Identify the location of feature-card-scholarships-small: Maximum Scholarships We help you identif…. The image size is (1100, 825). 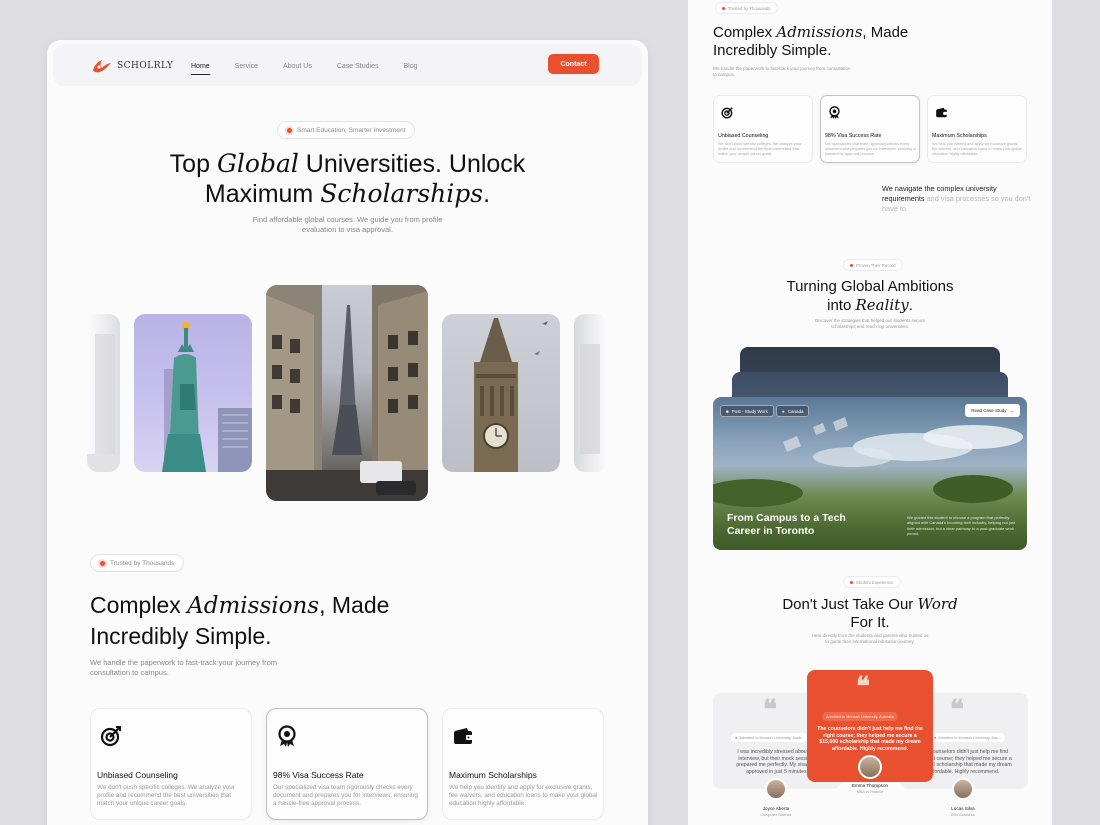
(977, 129).